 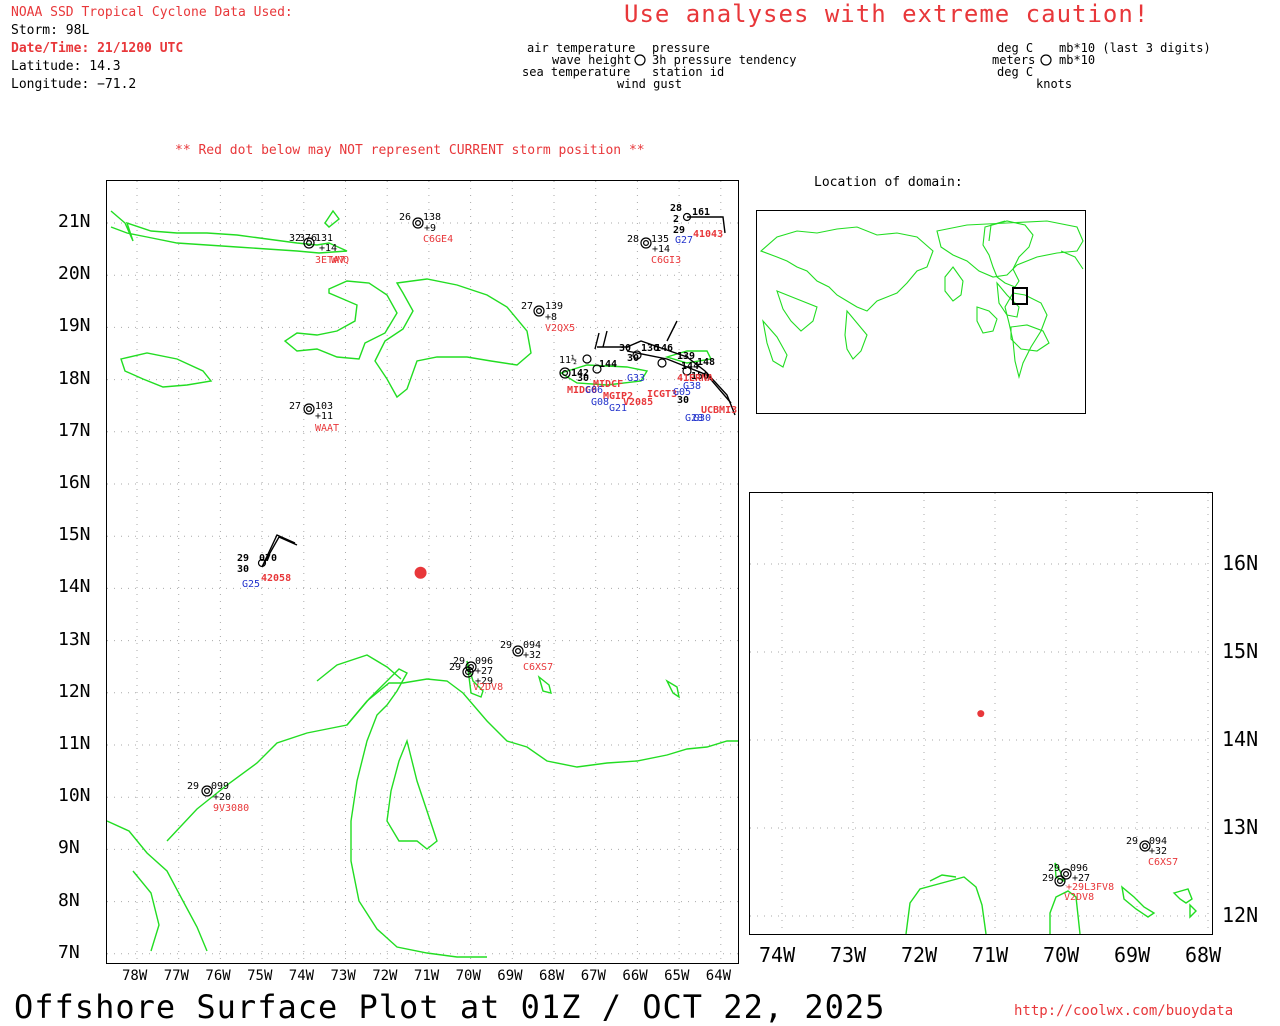 What do you see at coordinates (251, 584) in the screenshot?
I see `stn-id2: G25` at bounding box center [251, 584].